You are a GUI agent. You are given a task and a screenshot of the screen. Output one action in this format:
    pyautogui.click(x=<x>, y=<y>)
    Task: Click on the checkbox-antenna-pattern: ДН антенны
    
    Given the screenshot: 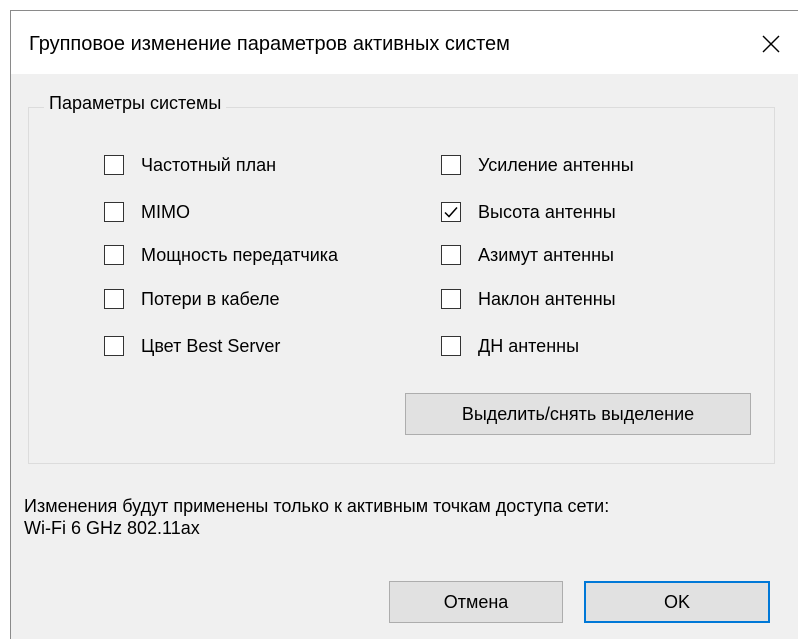 What is the action you would take?
    pyautogui.click(x=510, y=346)
    